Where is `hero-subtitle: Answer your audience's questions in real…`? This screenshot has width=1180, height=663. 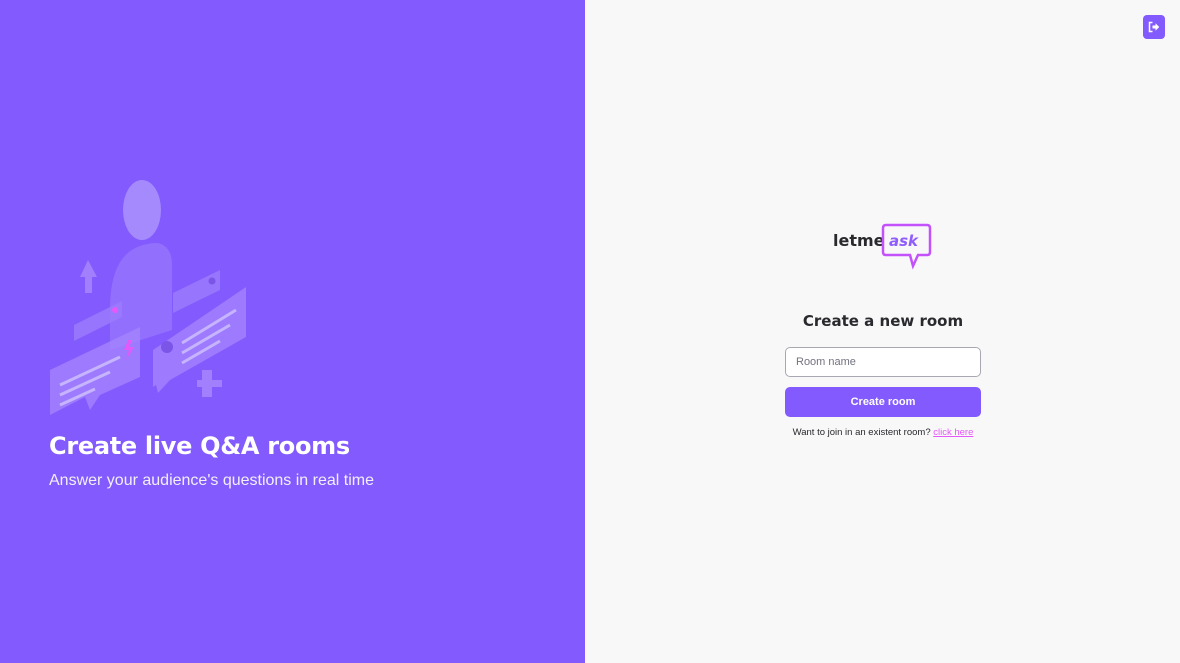 hero-subtitle: Answer your audience's questions in real… is located at coordinates (211, 480).